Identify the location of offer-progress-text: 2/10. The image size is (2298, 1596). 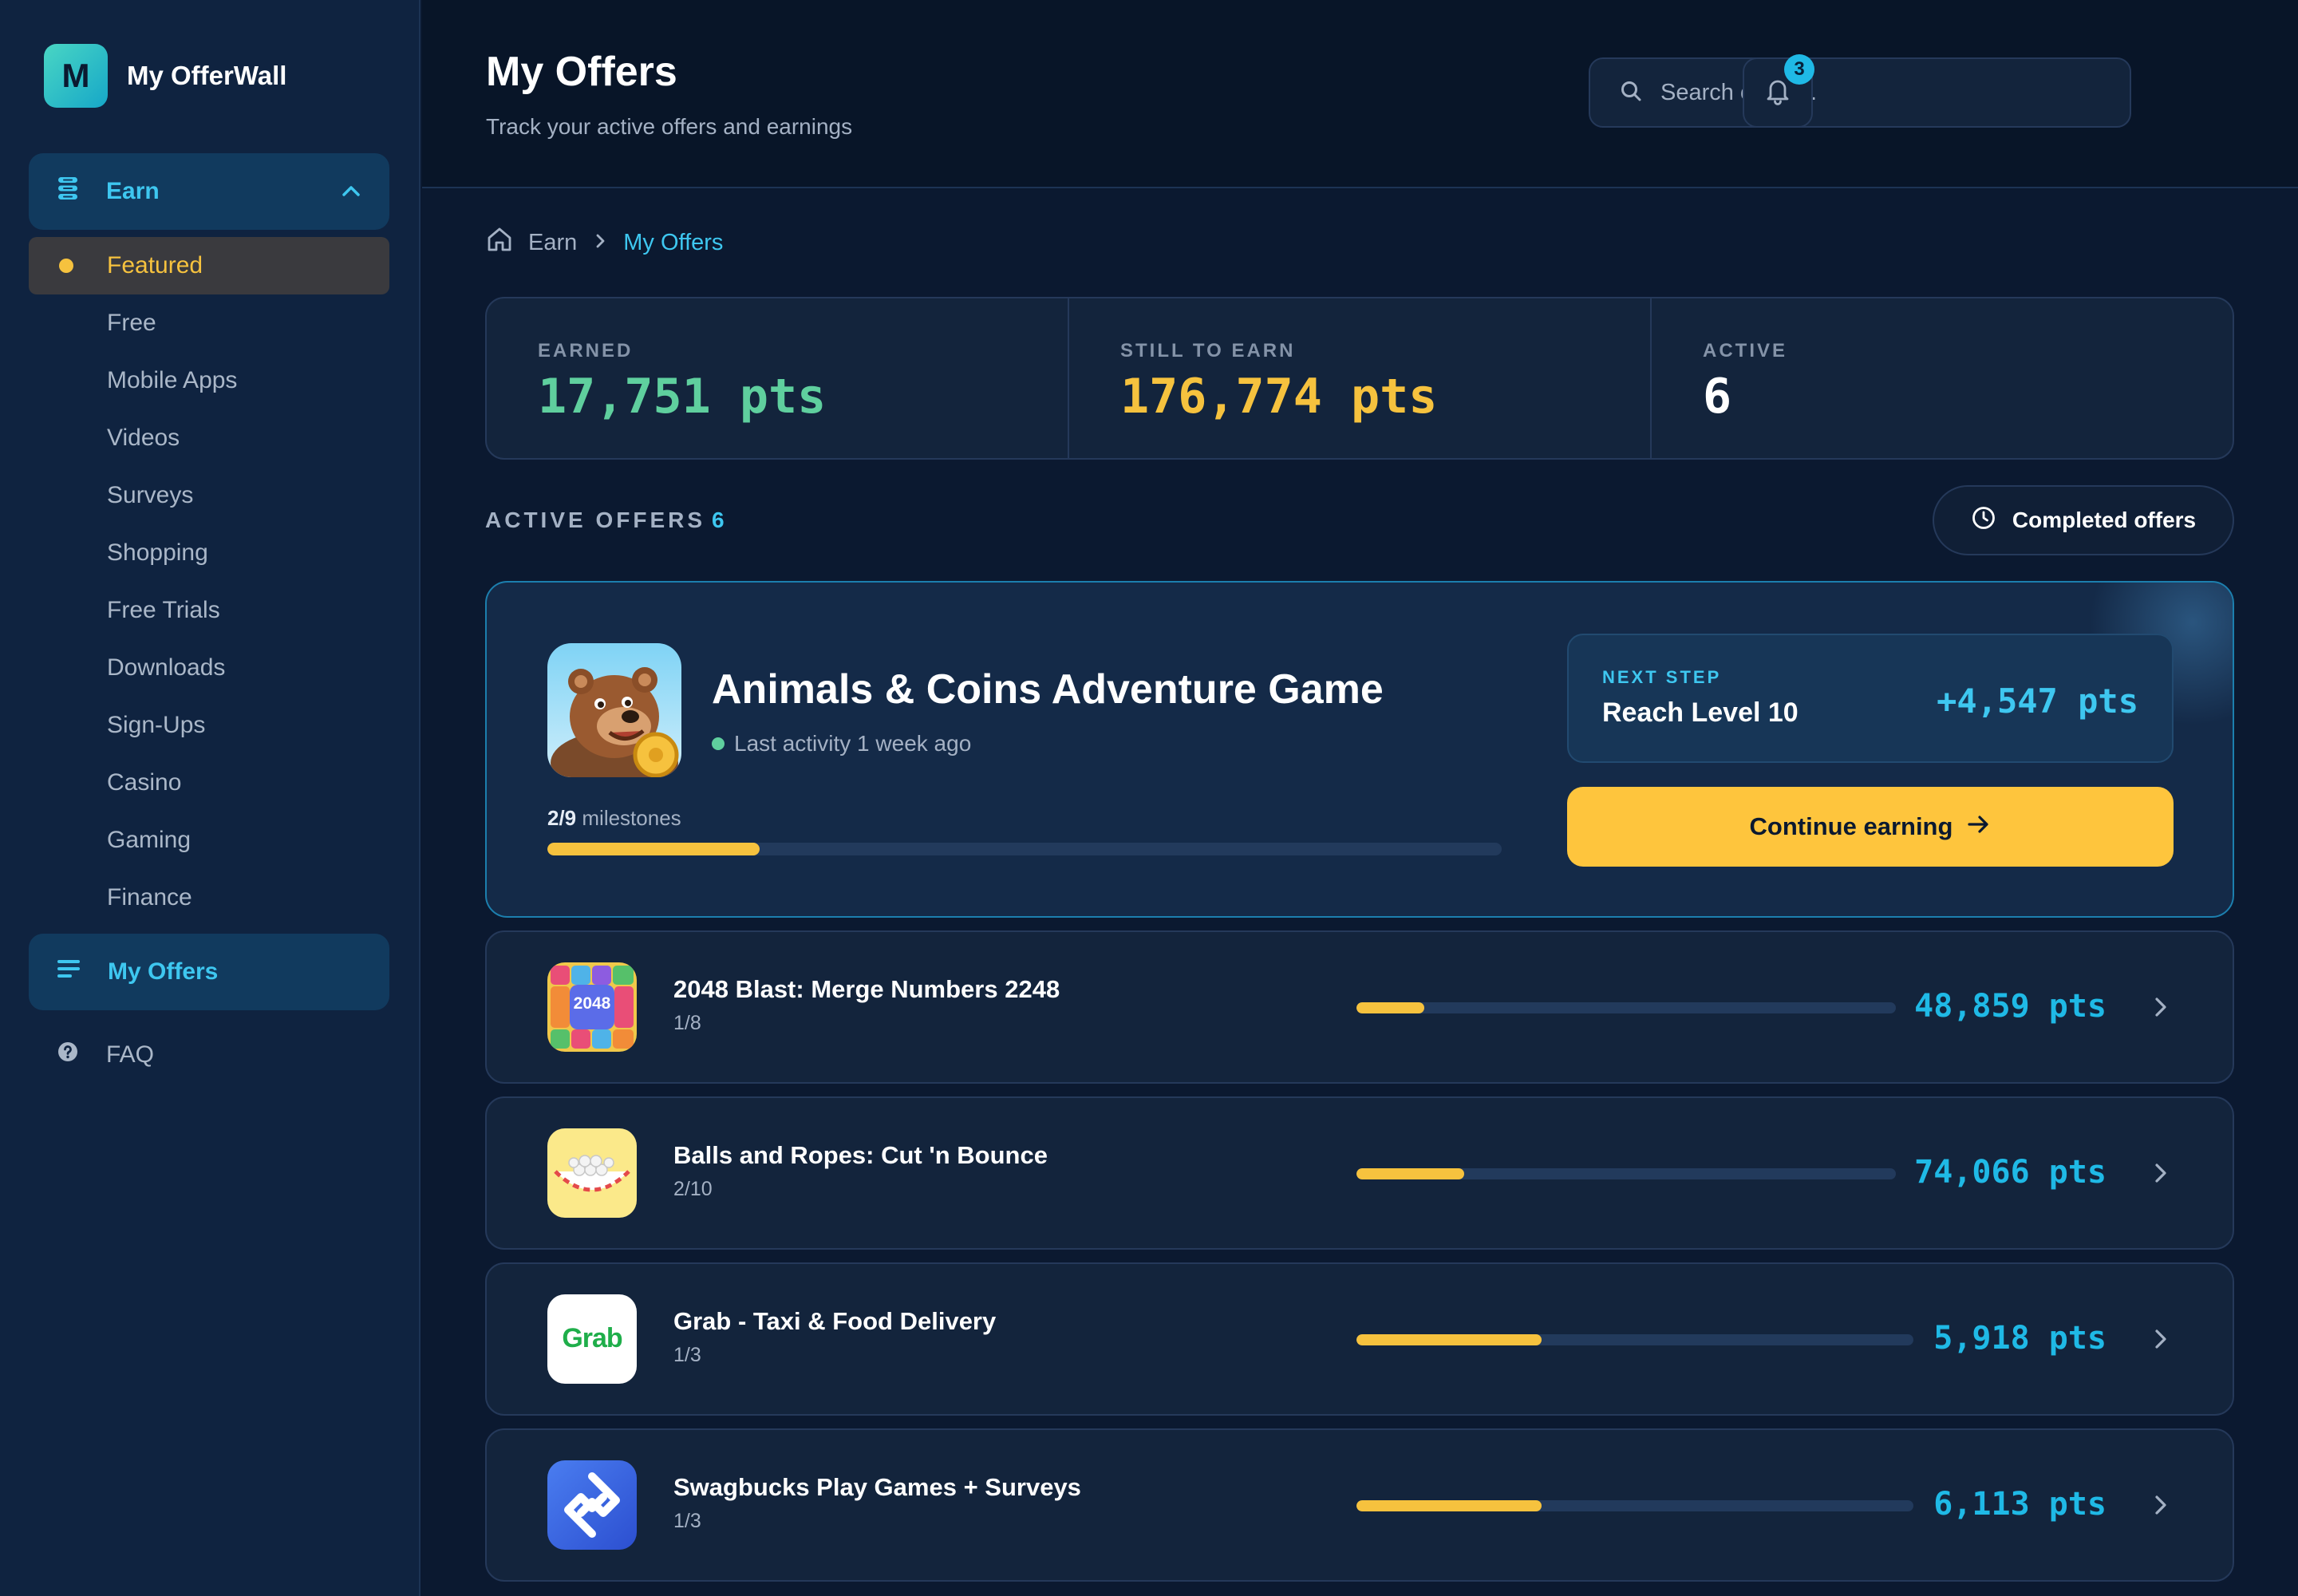
(693, 1189).